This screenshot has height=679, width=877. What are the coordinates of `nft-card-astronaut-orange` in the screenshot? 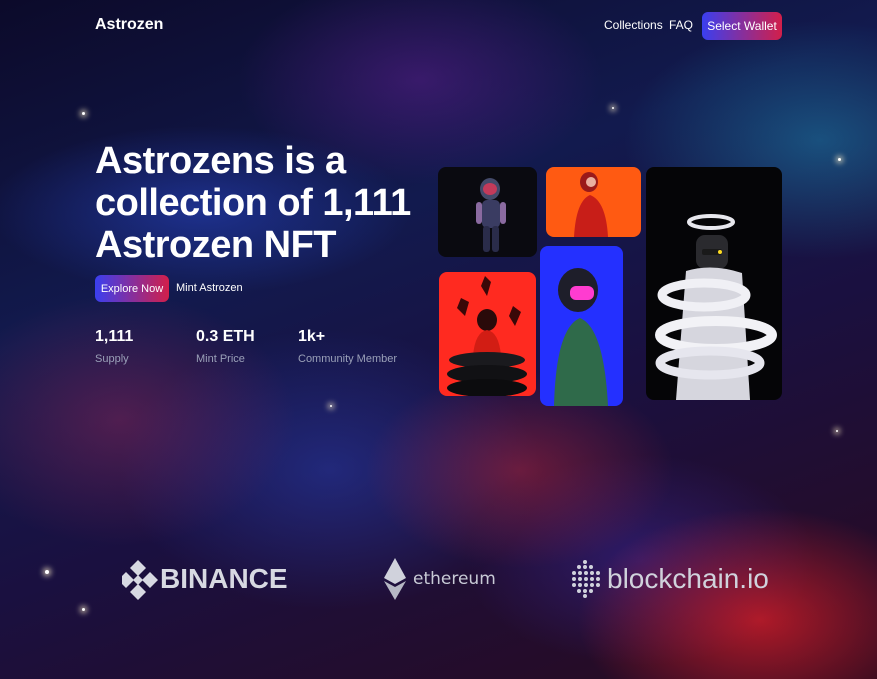 It's located at (593, 202).